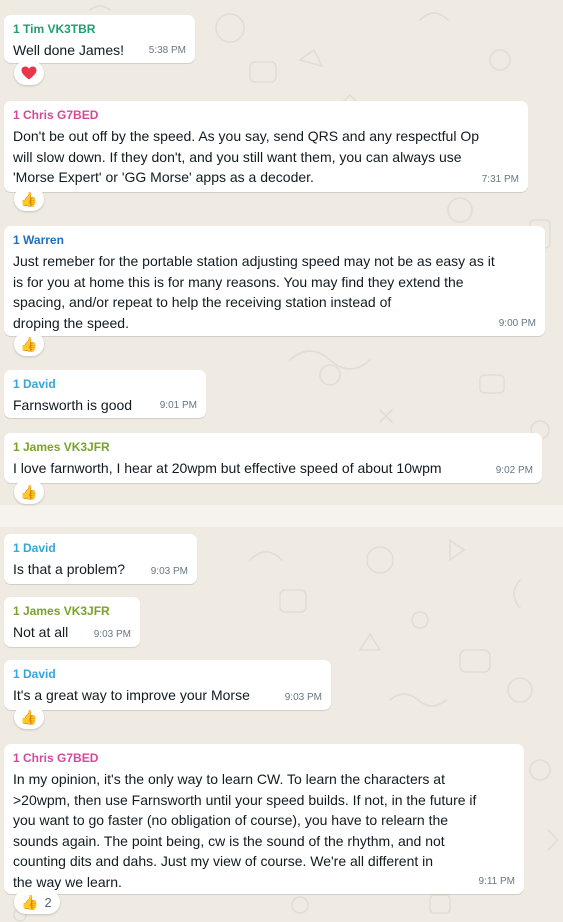  Describe the element at coordinates (48, 902) in the screenshot. I see `reaction-count: 2` at that location.